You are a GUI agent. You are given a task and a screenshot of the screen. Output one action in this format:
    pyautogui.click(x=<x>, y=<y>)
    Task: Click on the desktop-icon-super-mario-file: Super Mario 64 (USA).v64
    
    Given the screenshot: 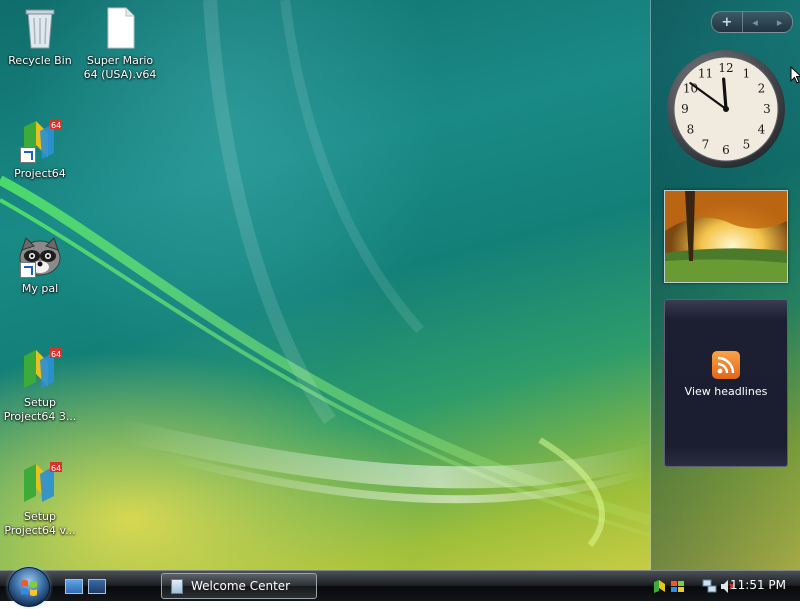 What is the action you would take?
    pyautogui.click(x=120, y=43)
    